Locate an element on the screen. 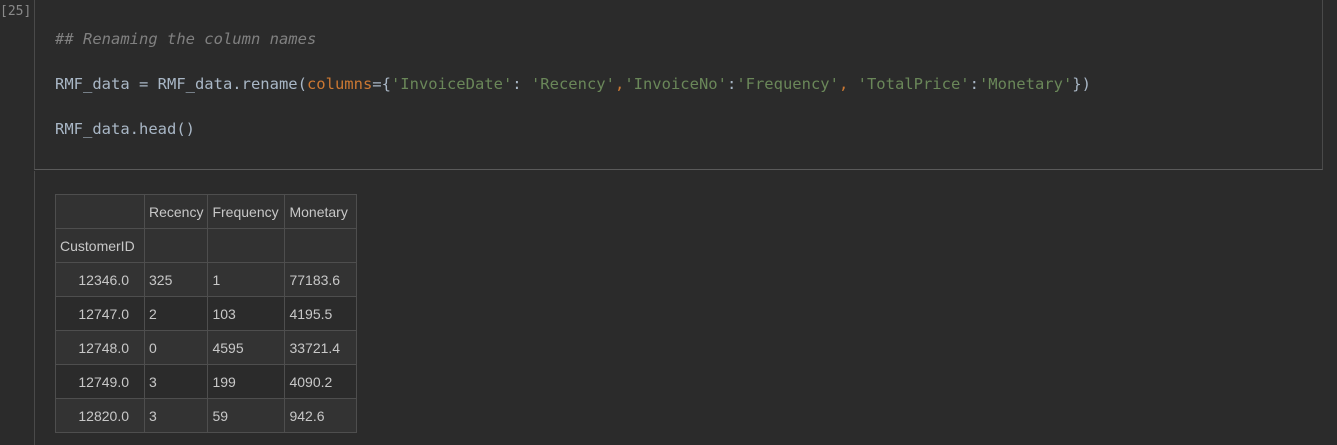  column-header: Monetary is located at coordinates (321, 211).